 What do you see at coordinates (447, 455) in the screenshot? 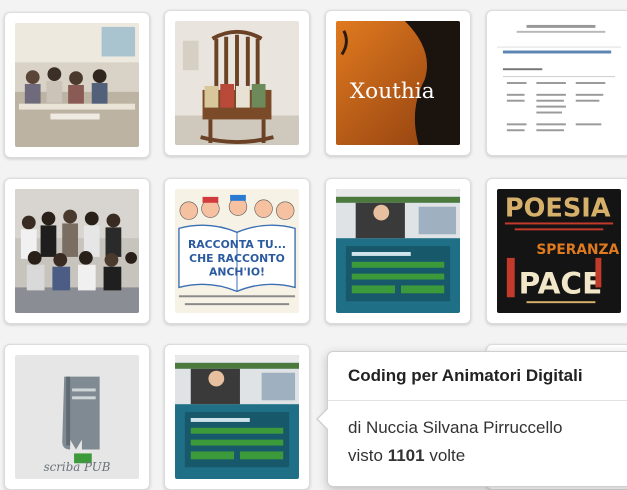
I see `views-suffix: volte` at bounding box center [447, 455].